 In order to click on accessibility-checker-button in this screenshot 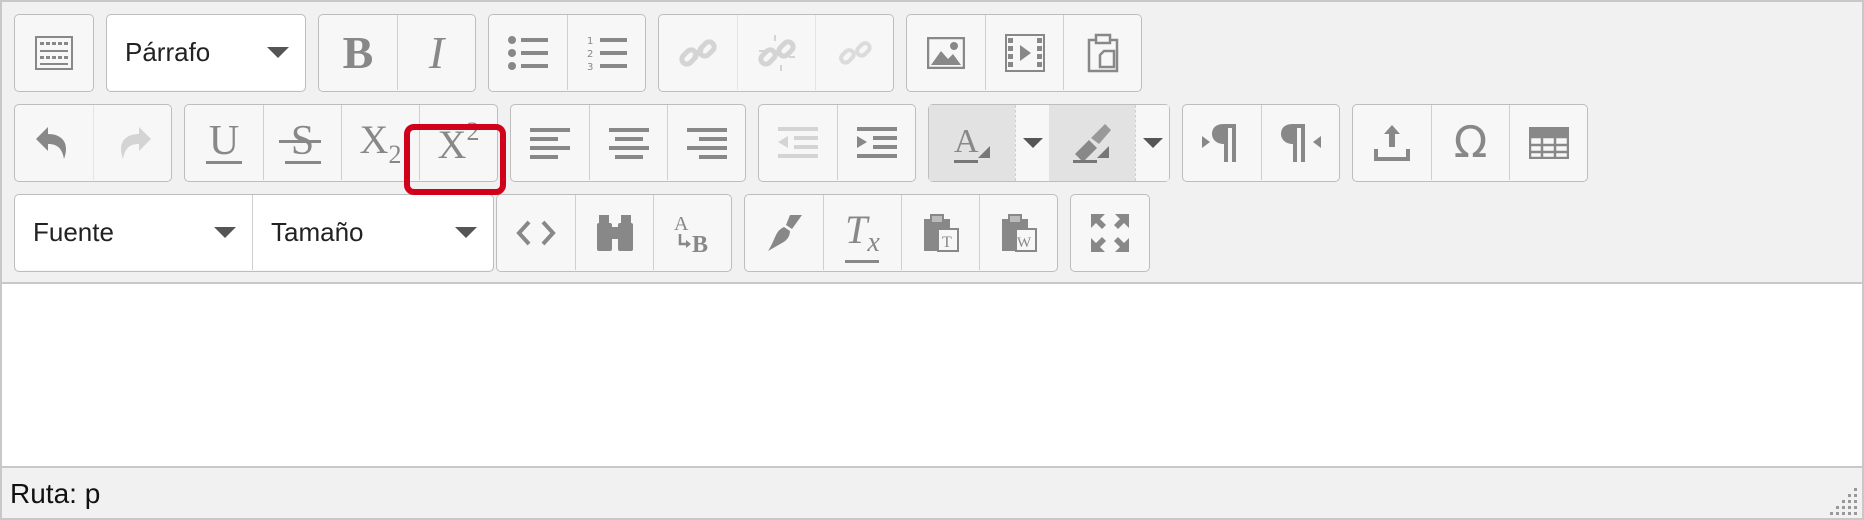, I will do `click(784, 232)`.